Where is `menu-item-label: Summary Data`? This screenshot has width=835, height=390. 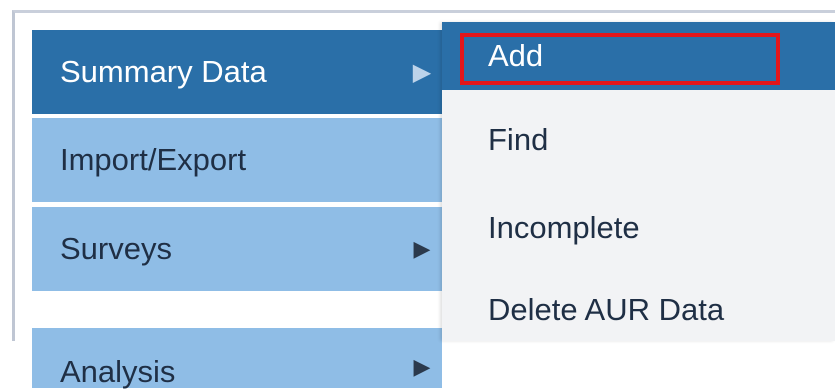
menu-item-label: Summary Data is located at coordinates (163, 71).